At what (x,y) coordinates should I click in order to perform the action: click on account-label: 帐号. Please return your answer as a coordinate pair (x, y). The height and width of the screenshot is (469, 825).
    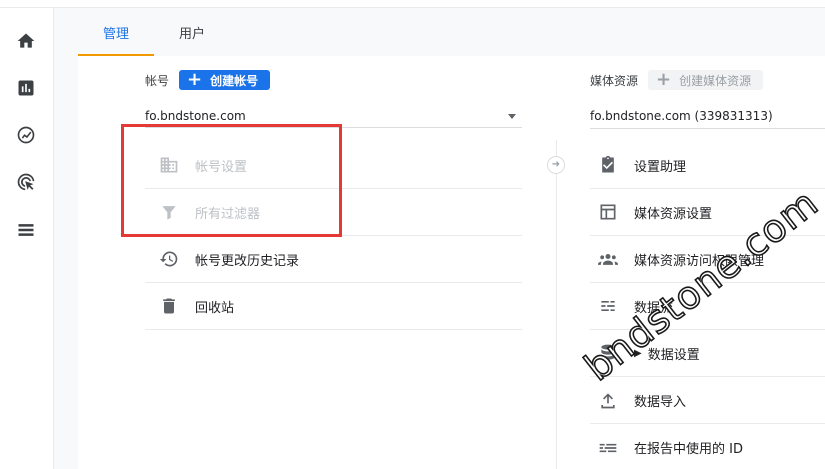
    Looking at the image, I should click on (157, 80).